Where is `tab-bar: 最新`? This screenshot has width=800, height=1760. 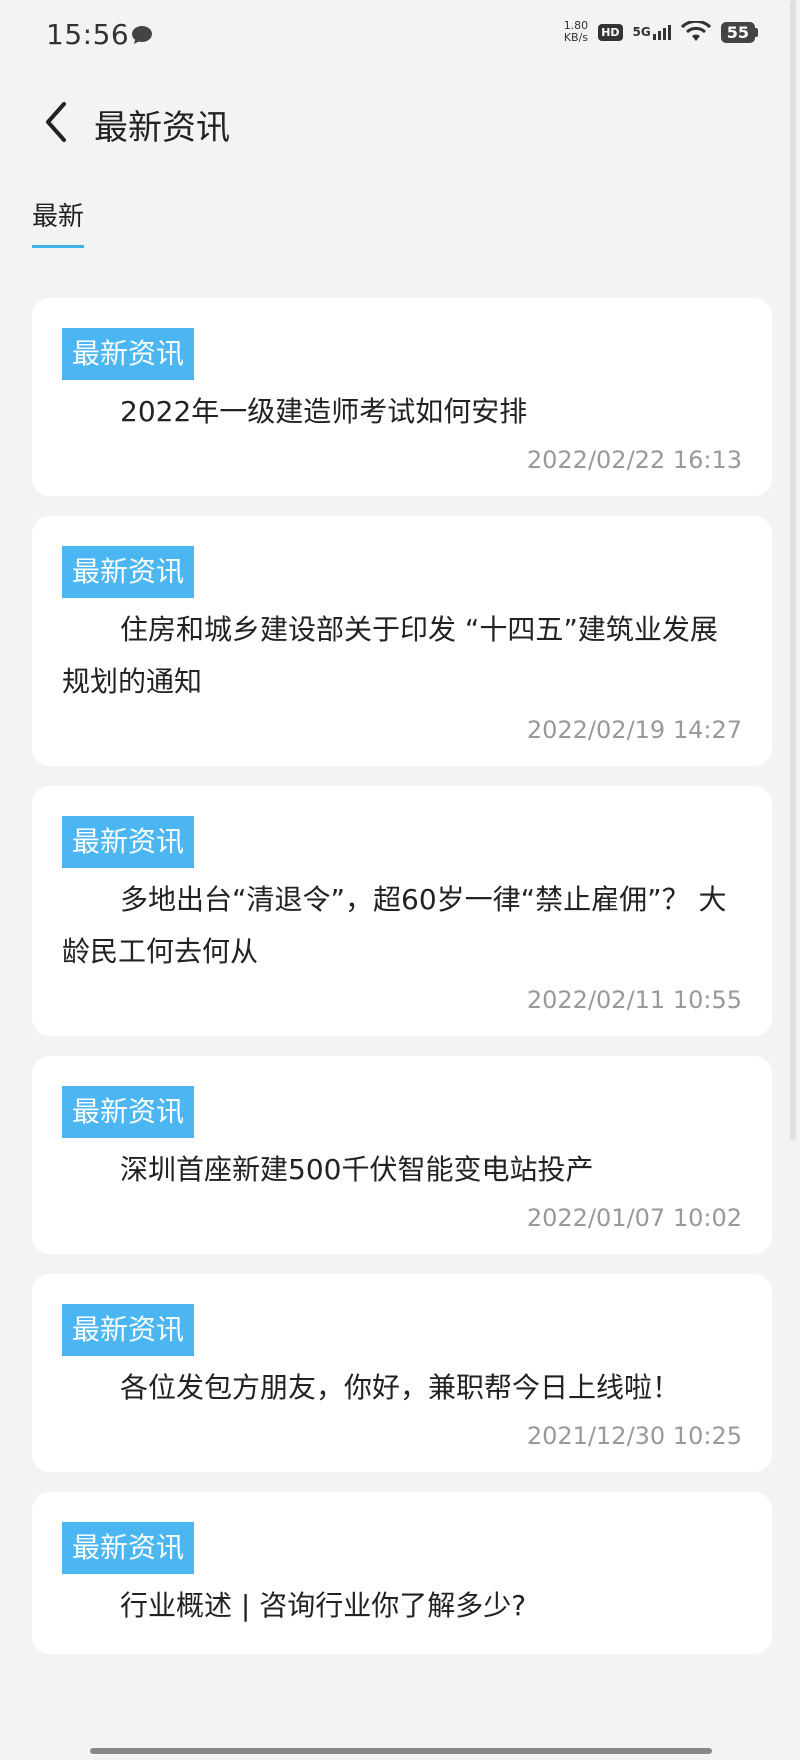 tab-bar: 最新 is located at coordinates (58, 222).